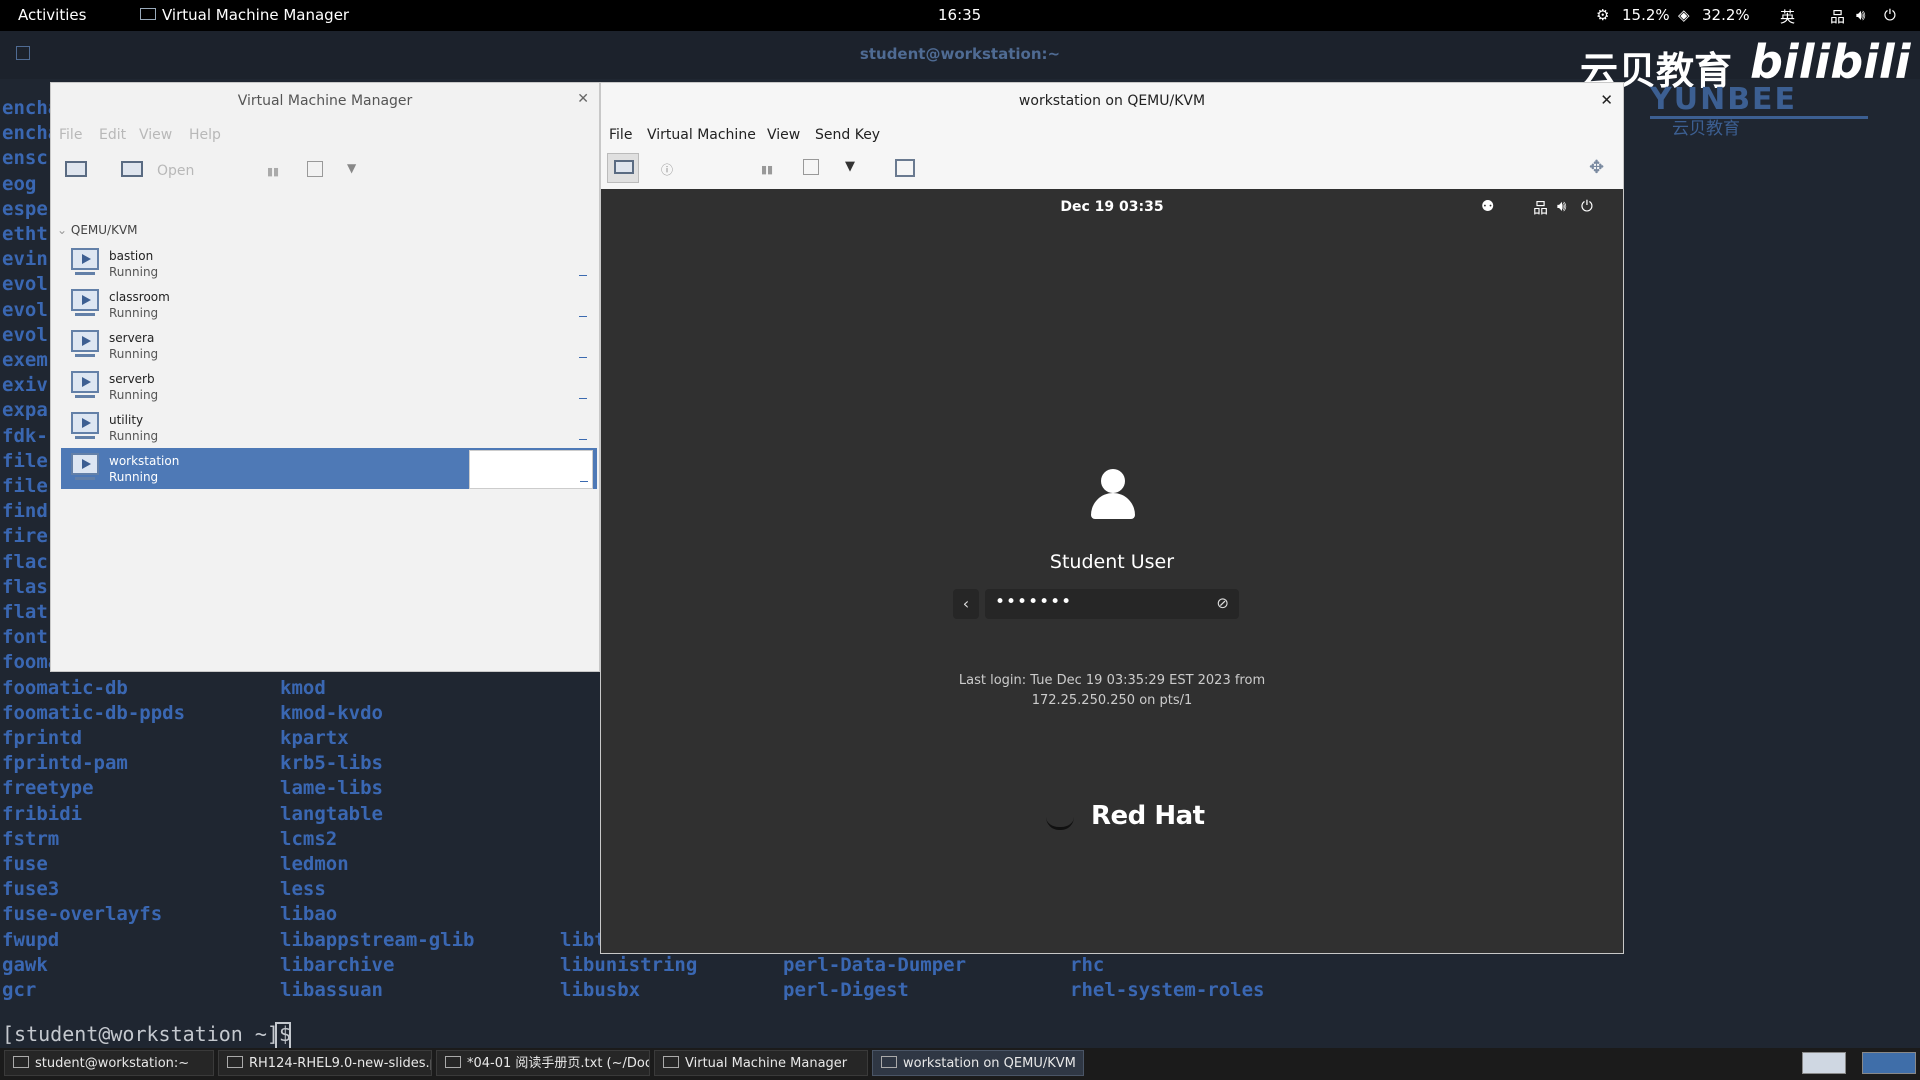  I want to click on task-terminal: student@workstation:~, so click(109, 1063).